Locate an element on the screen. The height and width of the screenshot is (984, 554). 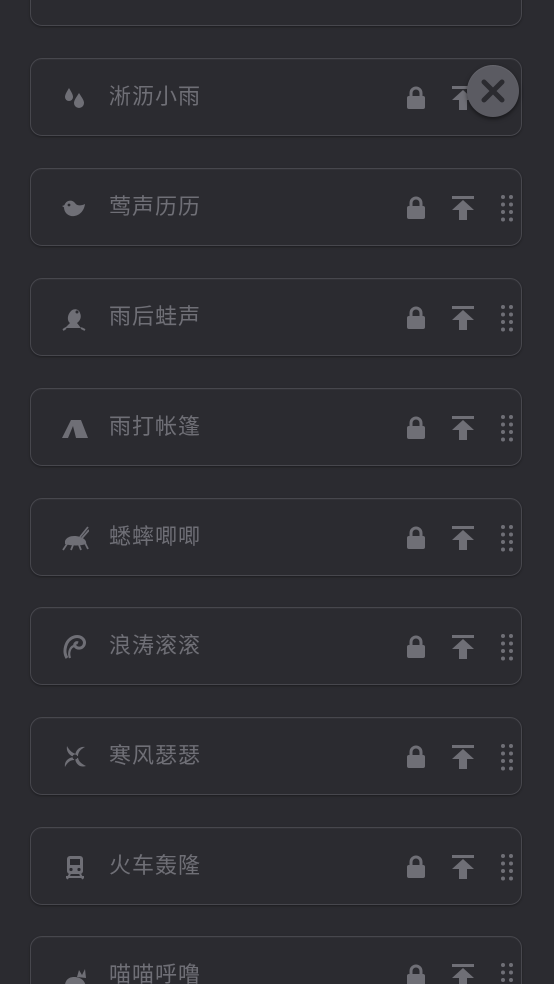
tent-icon is located at coordinates (75, 428).